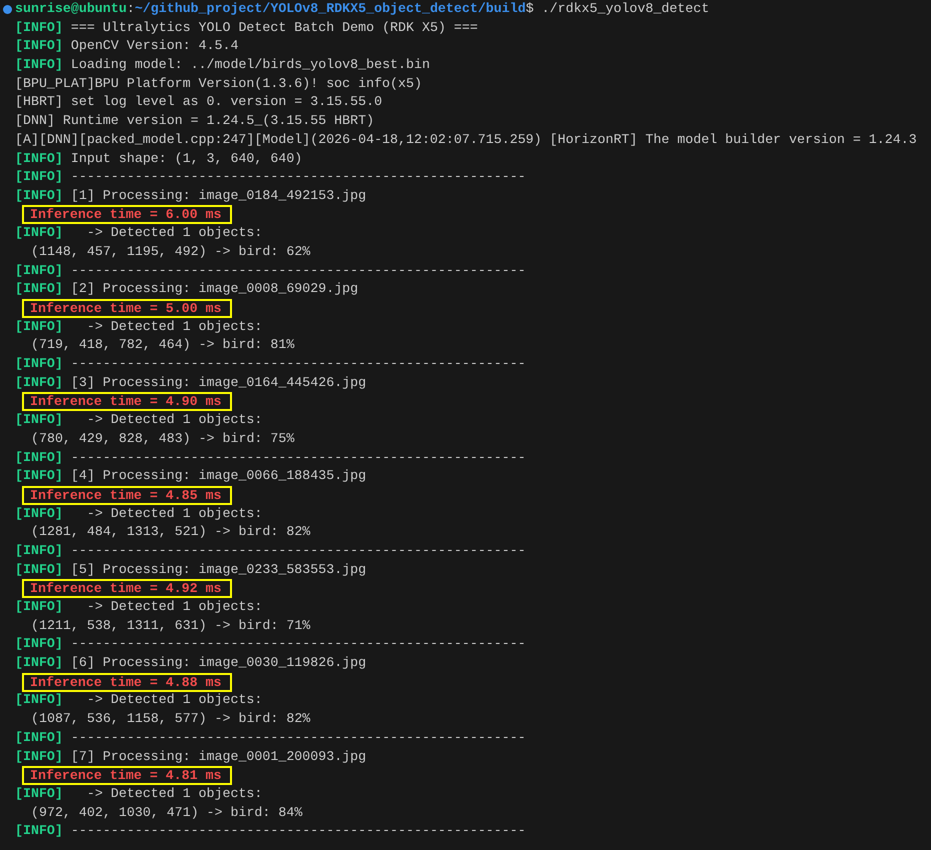 Image resolution: width=931 pixels, height=850 pixels. Describe the element at coordinates (218, 663) in the screenshot. I see `log-text: [6] Processing: image_0030_119826.jpg` at that location.